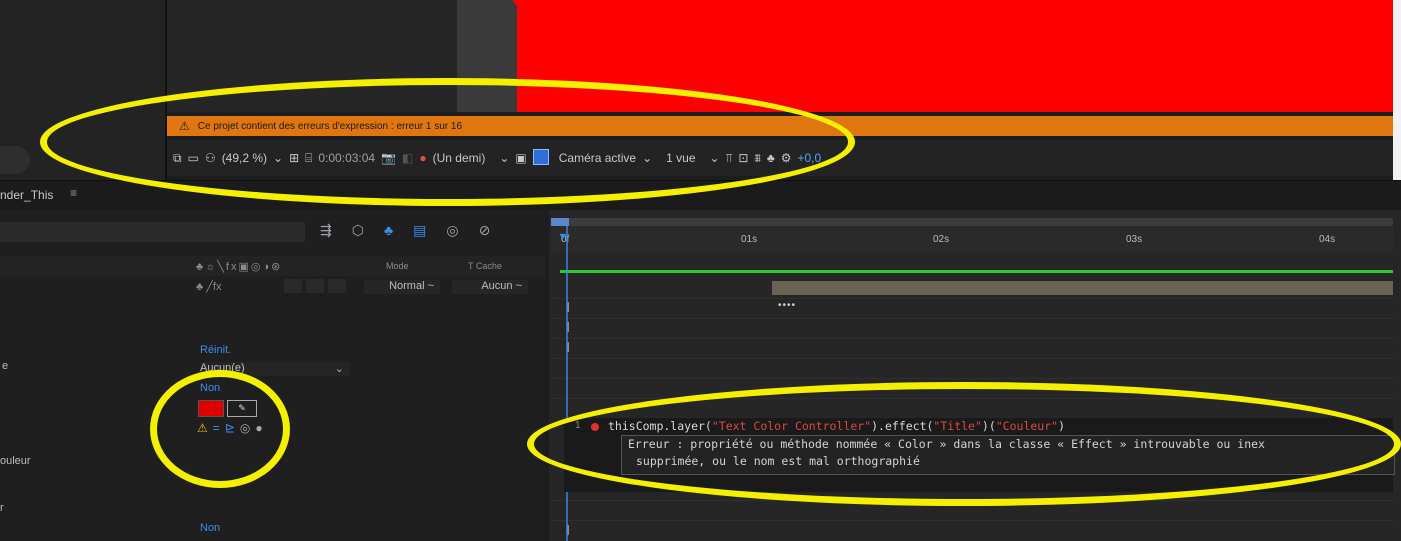 Image resolution: width=1401 pixels, height=541 pixels. What do you see at coordinates (560, 222) in the screenshot?
I see `time-navigator-start-handle` at bounding box center [560, 222].